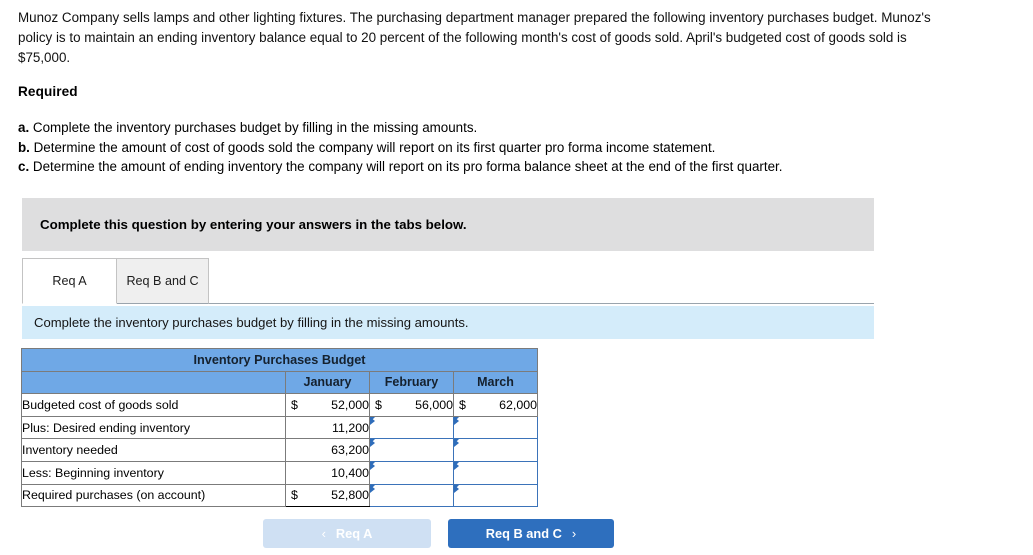  What do you see at coordinates (153, 405) in the screenshot?
I see `row-label-0: Budgeted cost of goods sold` at bounding box center [153, 405].